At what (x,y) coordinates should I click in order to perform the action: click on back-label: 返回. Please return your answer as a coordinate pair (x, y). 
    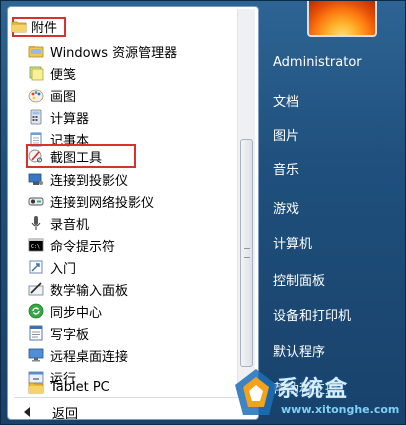
    Looking at the image, I should click on (65, 413).